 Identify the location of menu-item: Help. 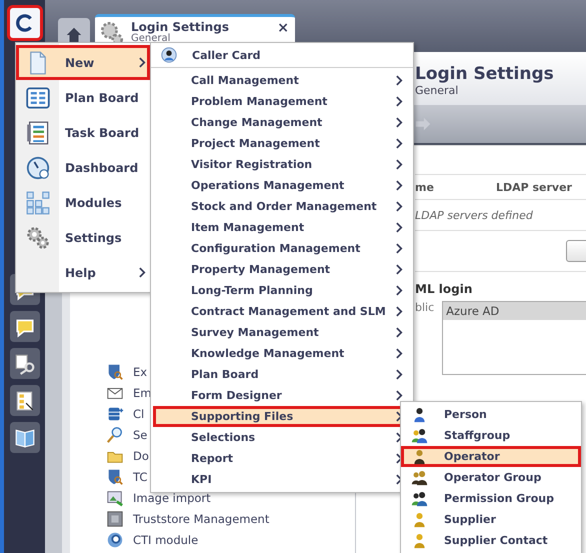
(83, 272).